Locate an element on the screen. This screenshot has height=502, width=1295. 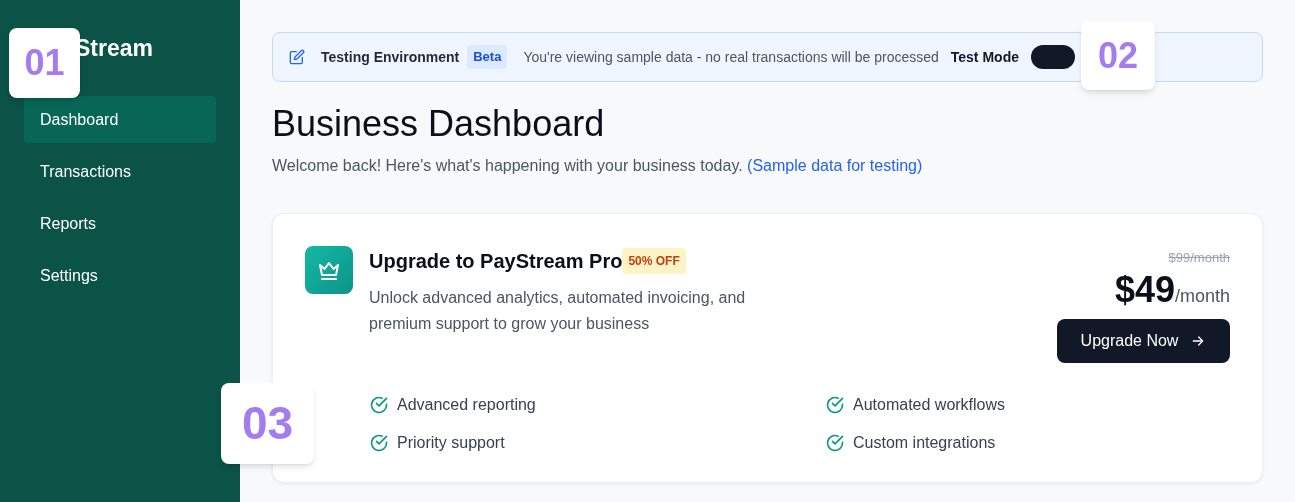
step-marker: 01 is located at coordinates (44, 63).